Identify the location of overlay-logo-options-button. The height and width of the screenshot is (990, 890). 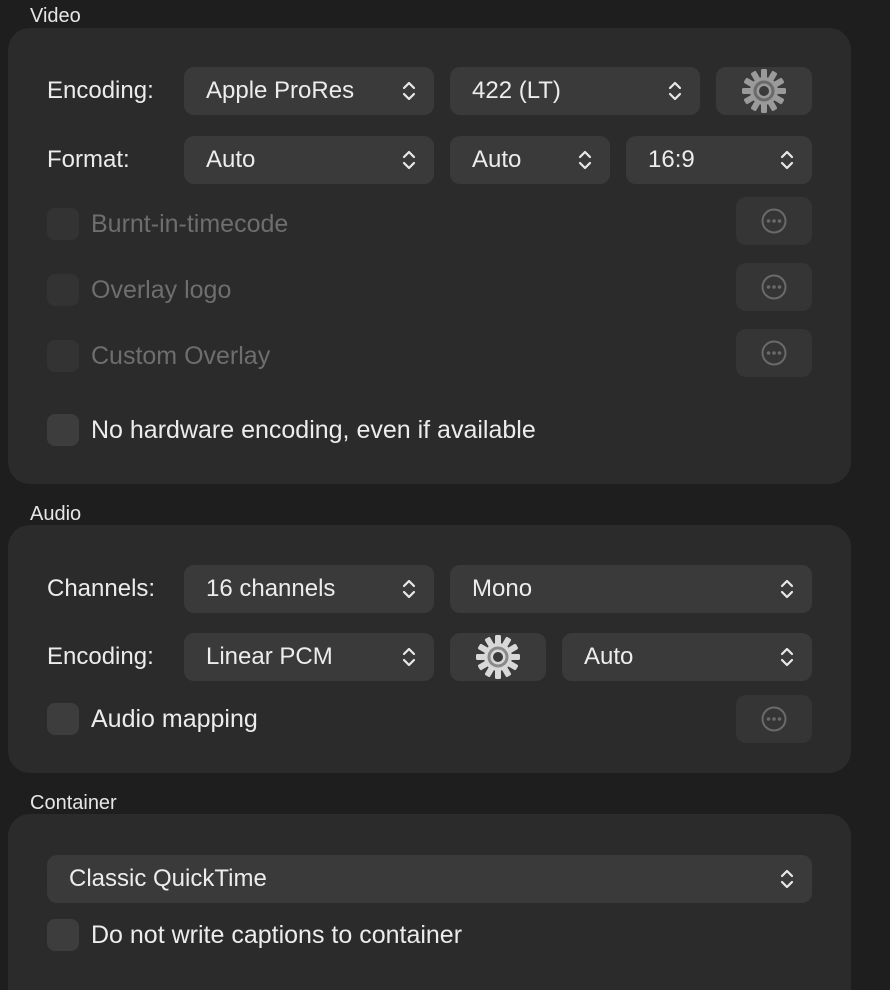
(774, 287).